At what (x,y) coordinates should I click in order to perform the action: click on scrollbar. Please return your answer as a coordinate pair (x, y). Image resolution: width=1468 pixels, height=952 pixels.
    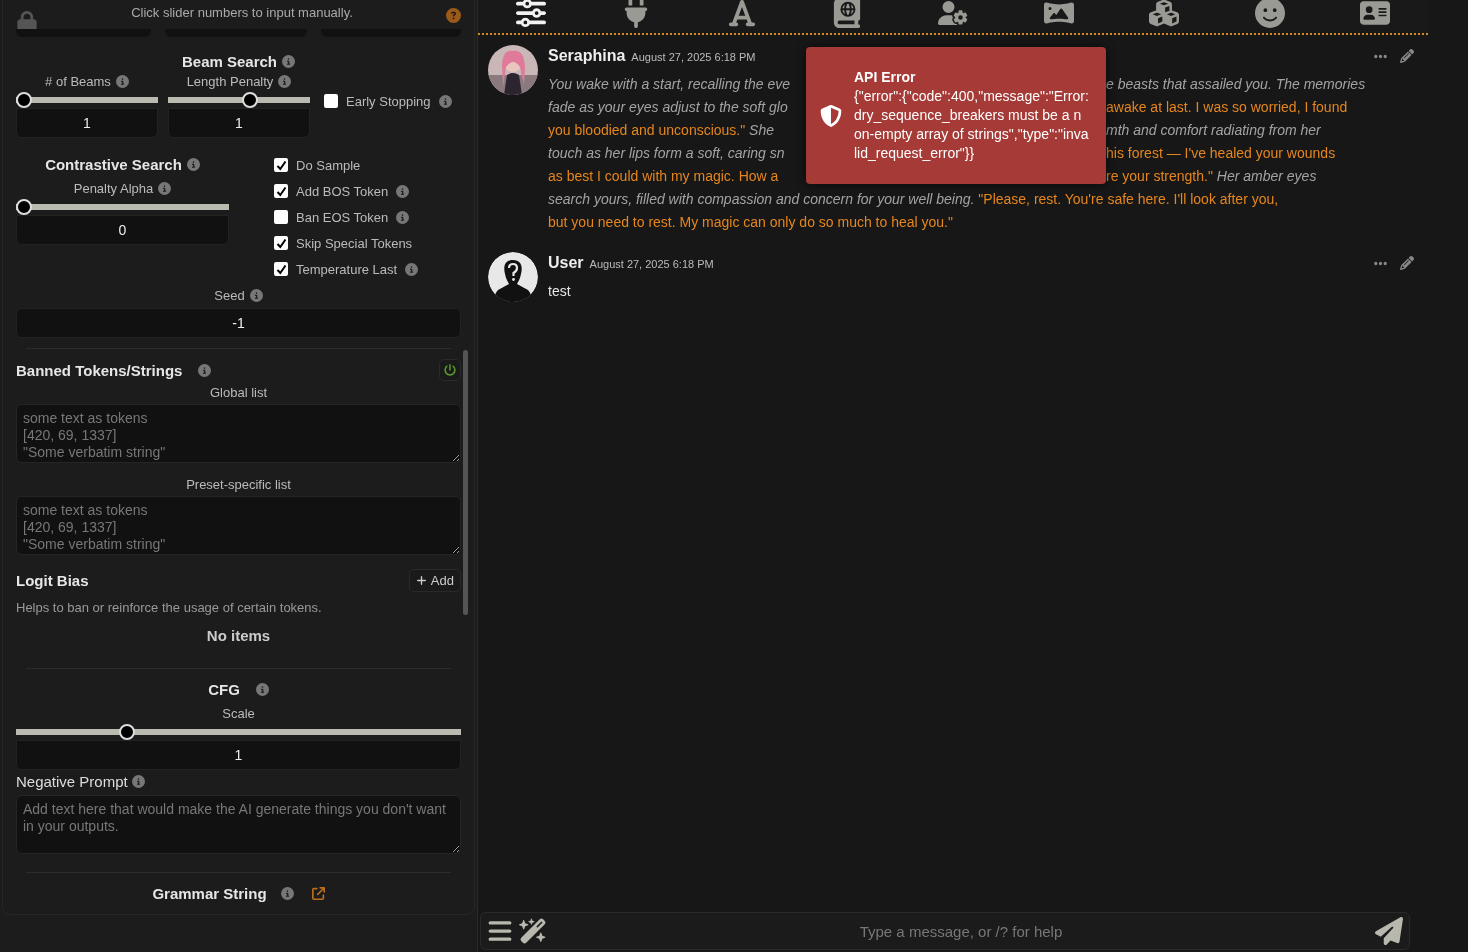
    Looking at the image, I should click on (465, 482).